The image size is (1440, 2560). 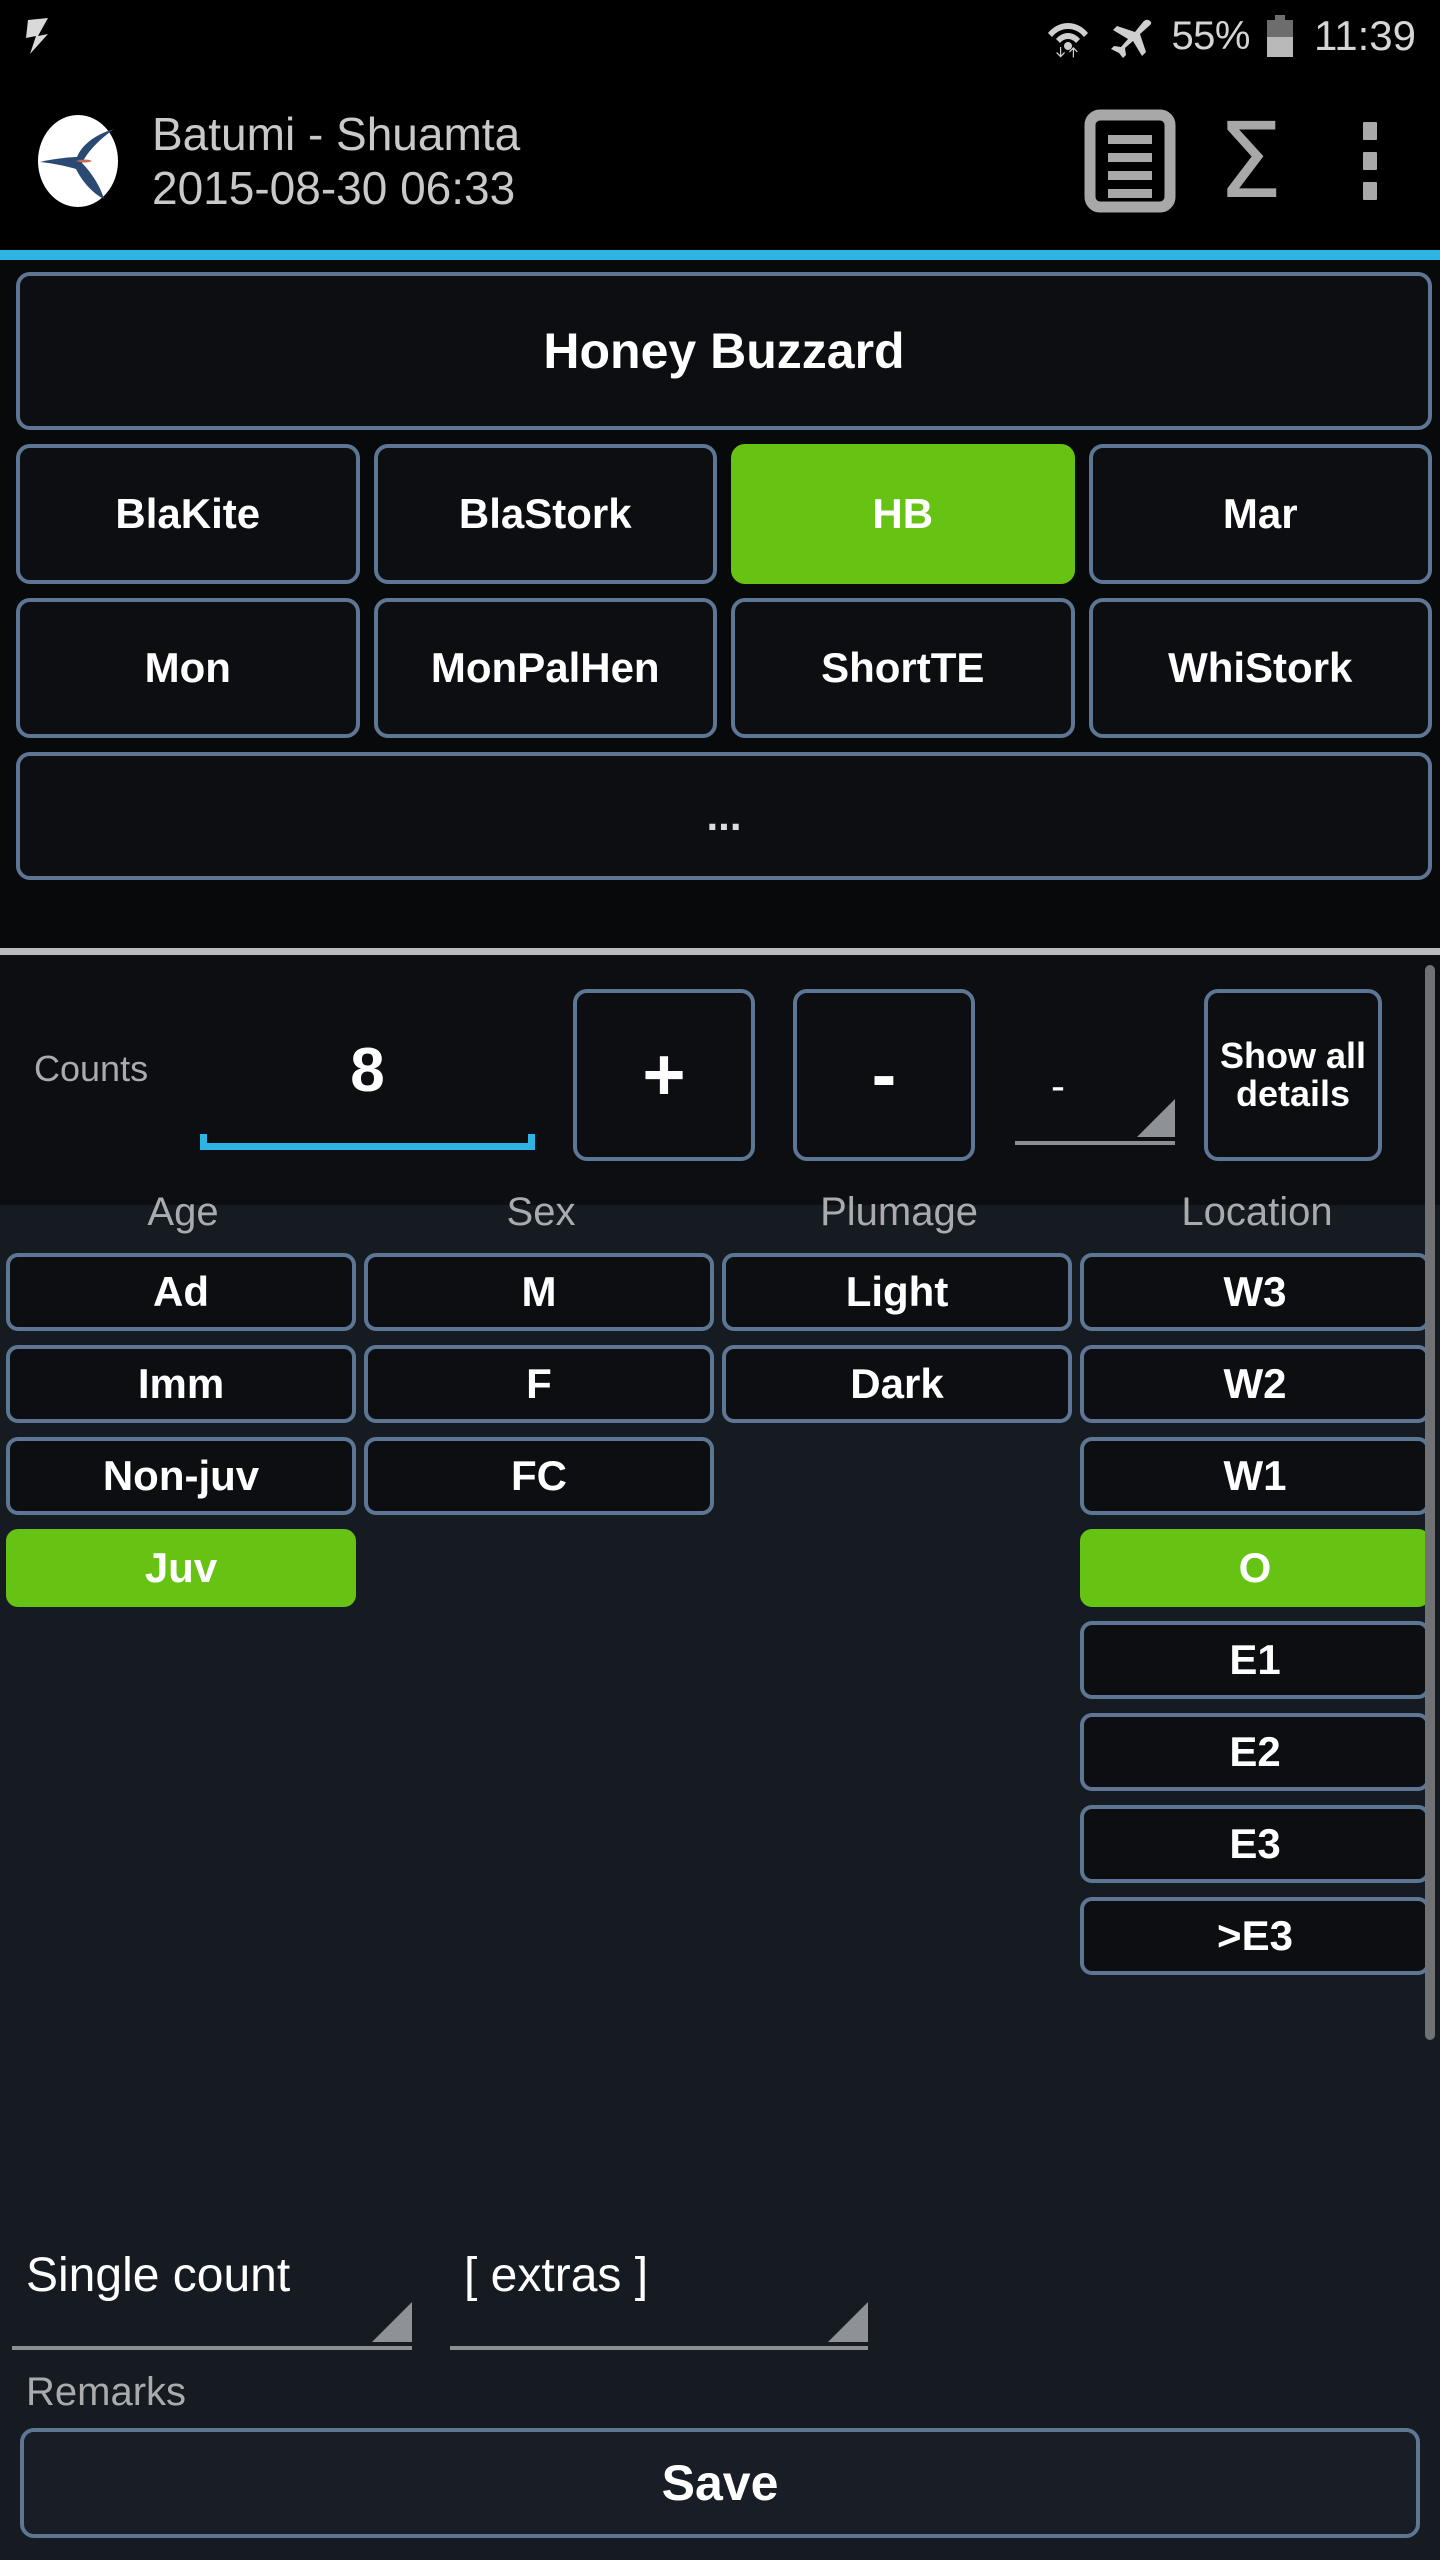 What do you see at coordinates (1257, 1212) in the screenshot?
I see `column-header-location: Location` at bounding box center [1257, 1212].